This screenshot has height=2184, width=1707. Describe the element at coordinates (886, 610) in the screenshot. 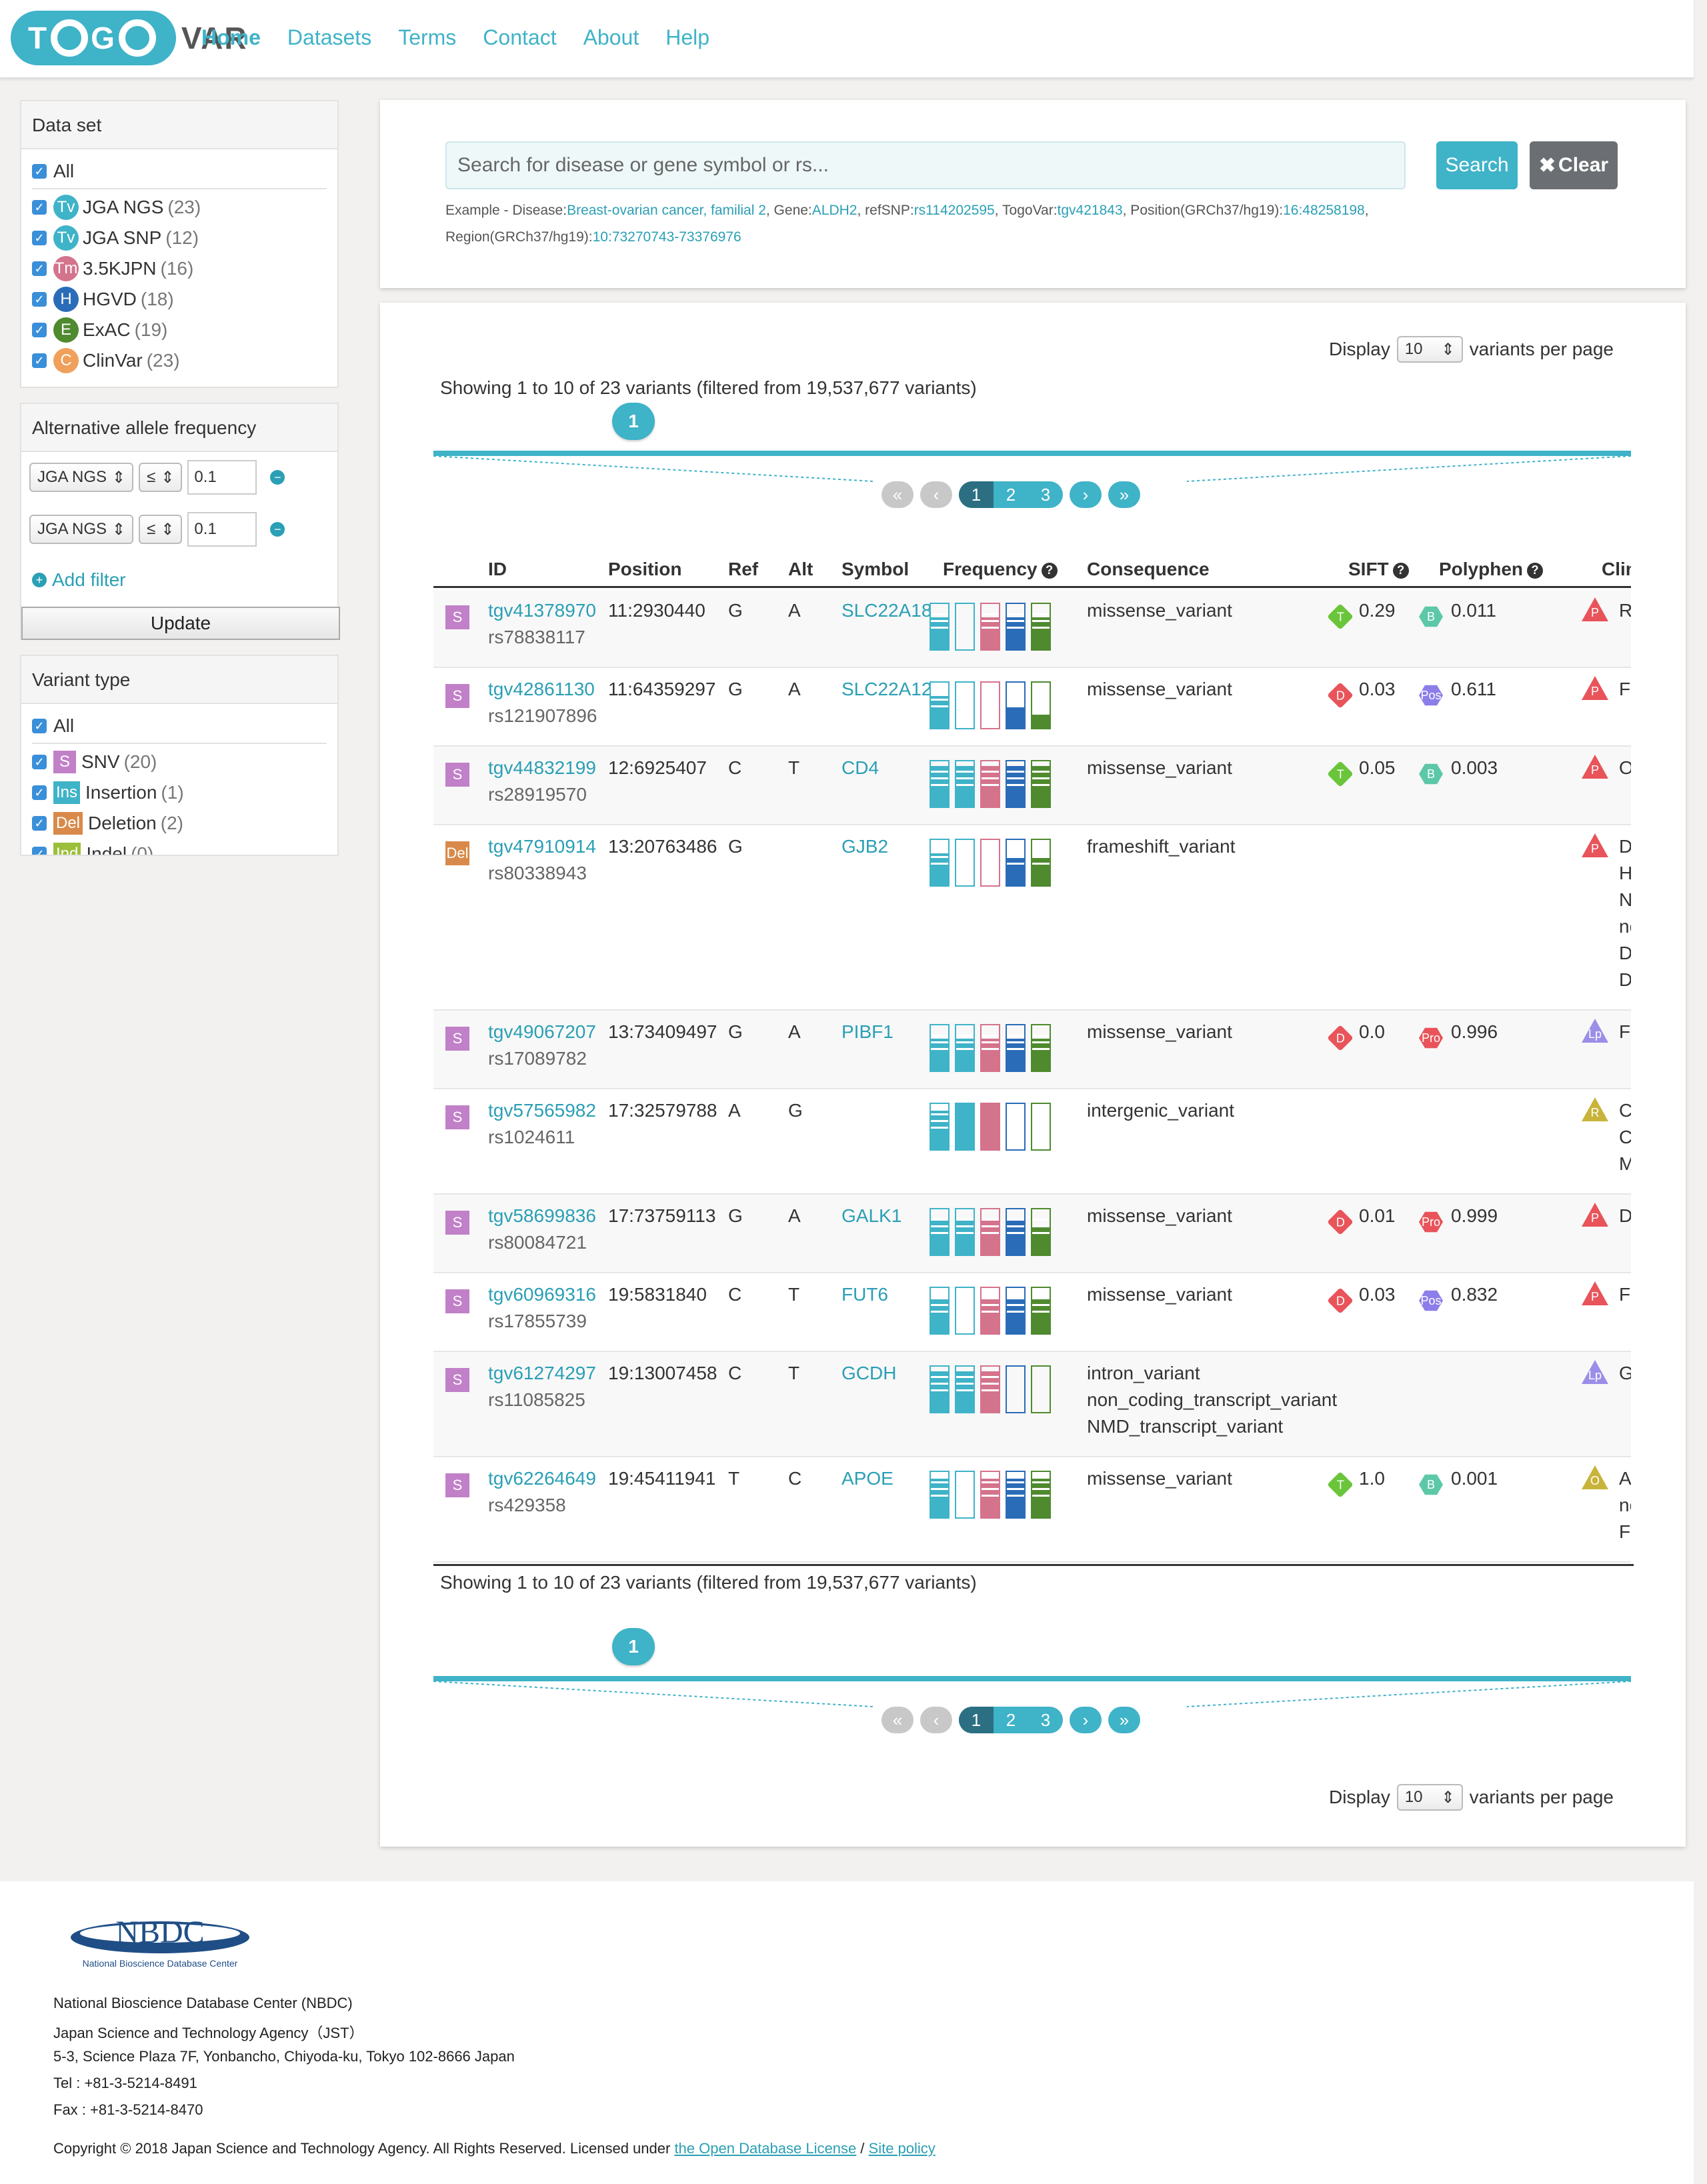

I see `gene-symbol-link: SLC22A18` at that location.